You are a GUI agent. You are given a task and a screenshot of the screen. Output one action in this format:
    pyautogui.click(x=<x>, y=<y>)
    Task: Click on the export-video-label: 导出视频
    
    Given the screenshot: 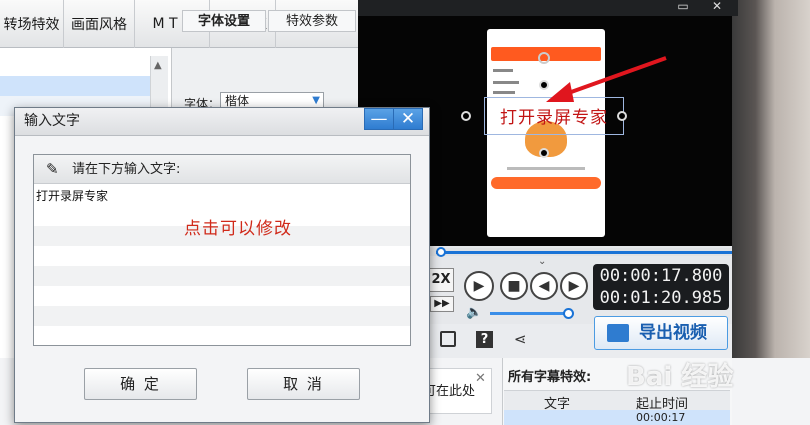 What is the action you would take?
    pyautogui.click(x=673, y=333)
    